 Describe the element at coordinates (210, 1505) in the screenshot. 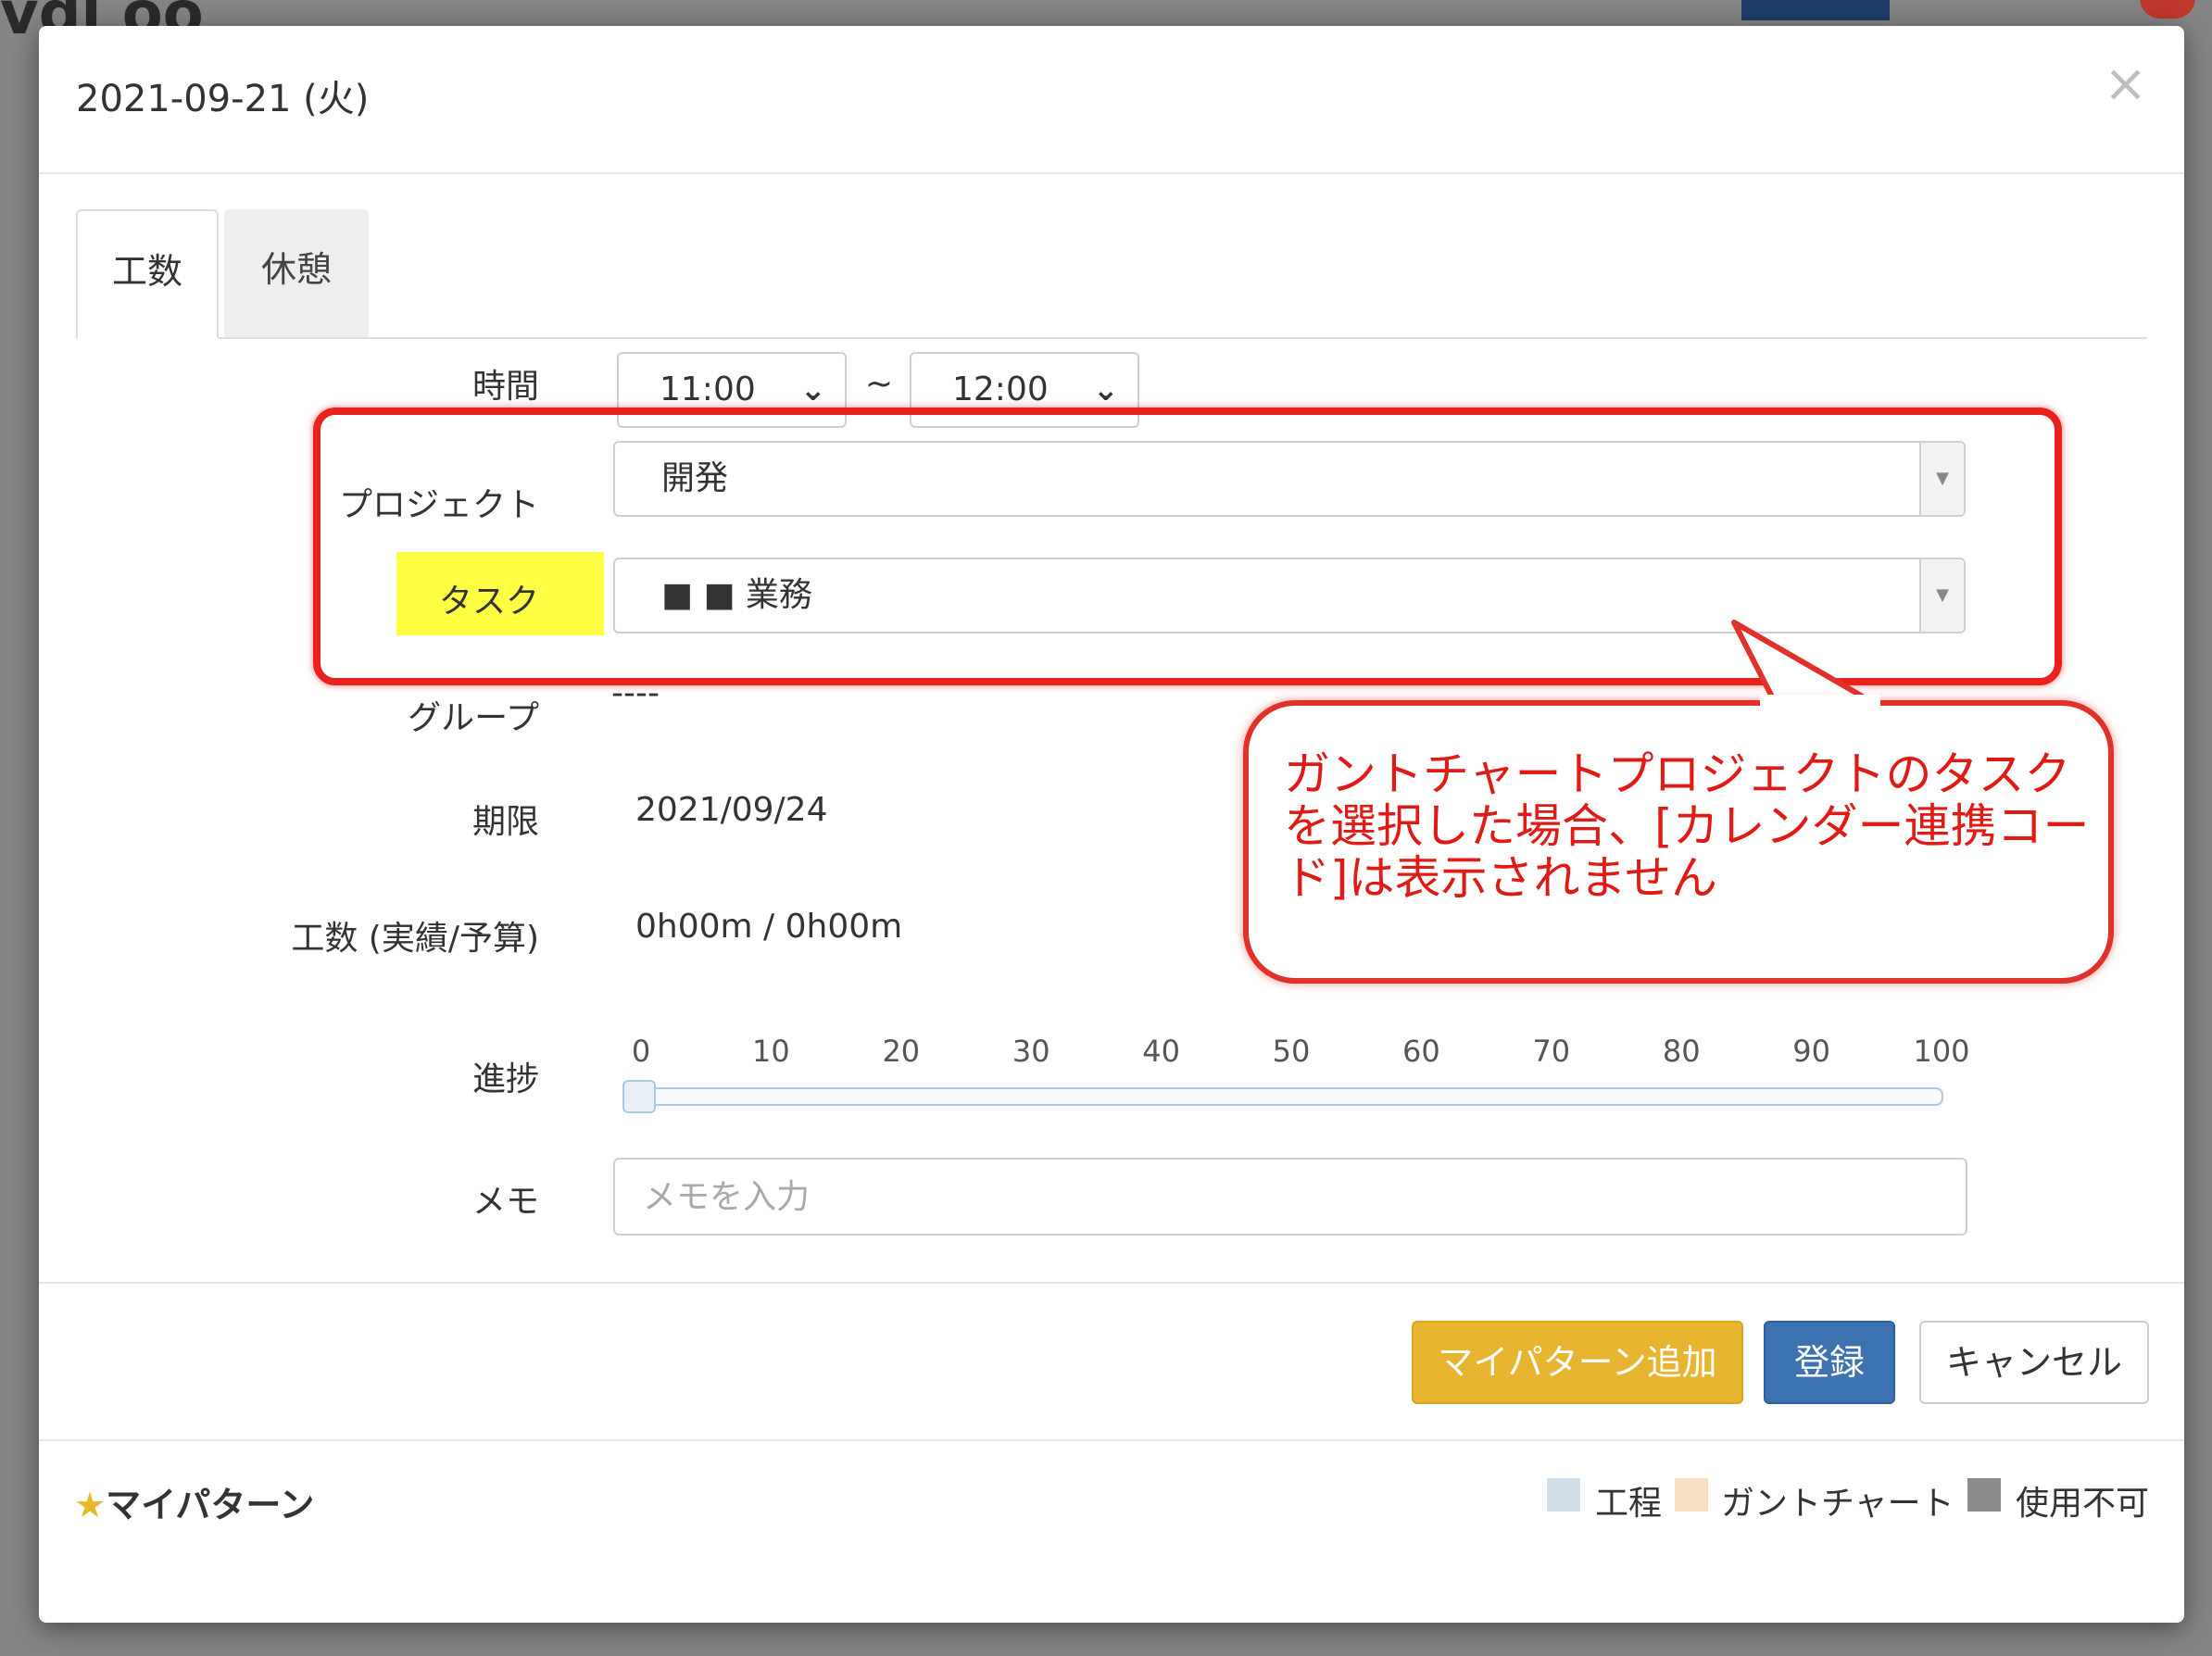

I see `my-pattern-label: マイパターン` at that location.